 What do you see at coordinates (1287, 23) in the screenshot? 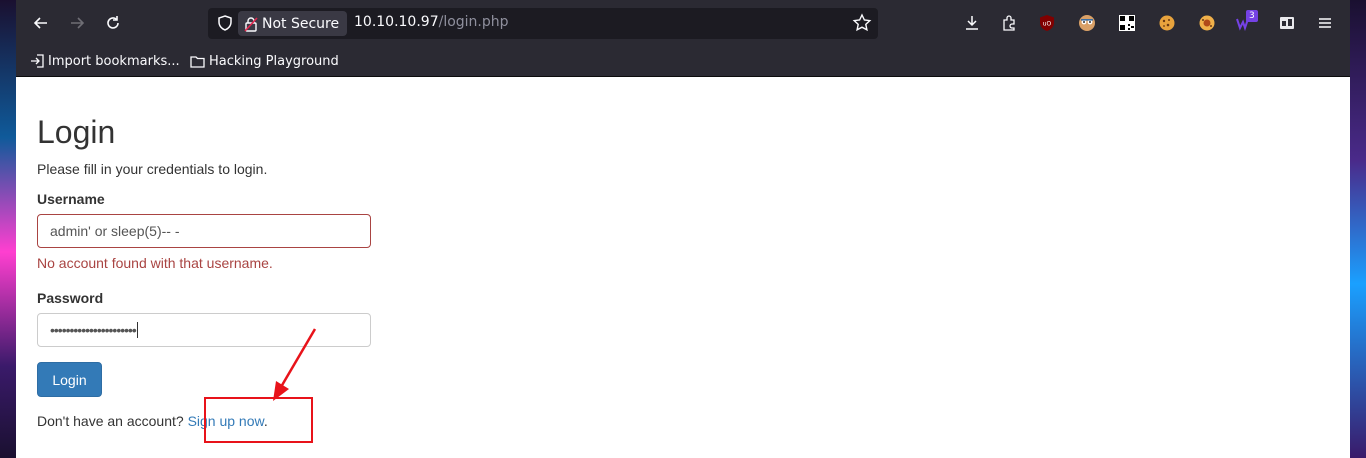
I see `container-icon` at bounding box center [1287, 23].